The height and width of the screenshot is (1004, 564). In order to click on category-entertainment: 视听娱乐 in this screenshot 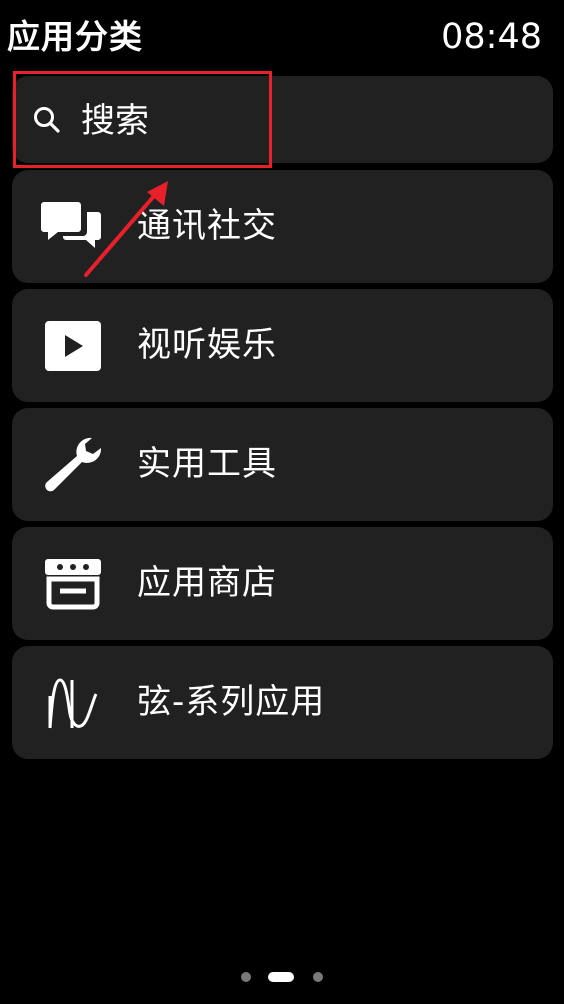, I will do `click(282, 345)`.